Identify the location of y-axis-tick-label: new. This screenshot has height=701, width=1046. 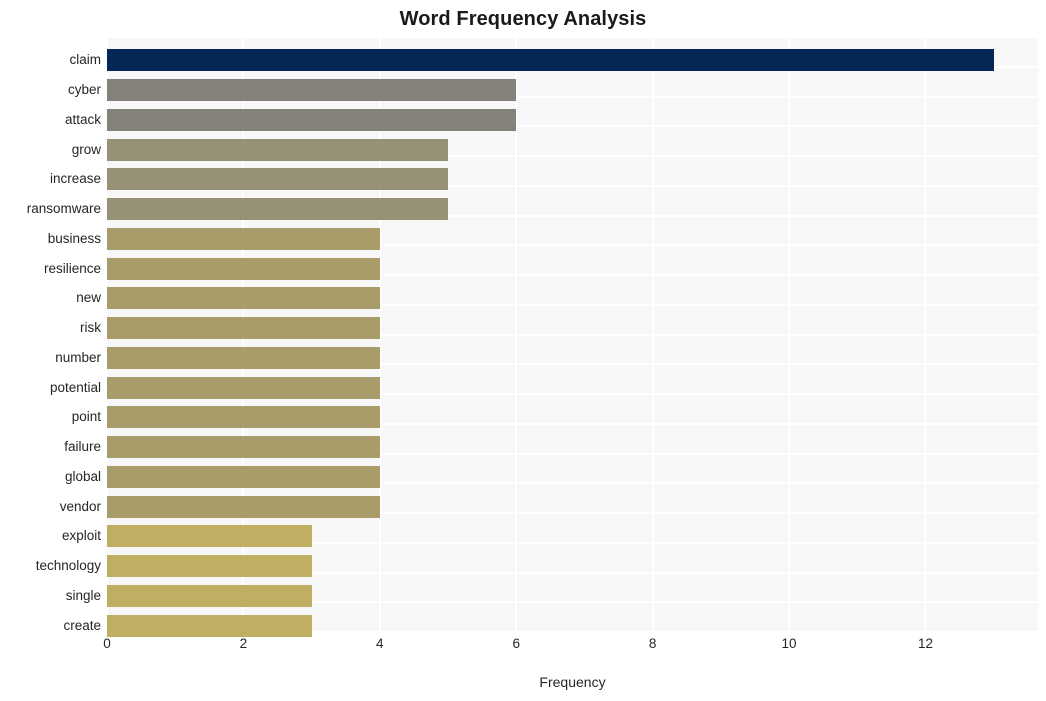
(88, 298).